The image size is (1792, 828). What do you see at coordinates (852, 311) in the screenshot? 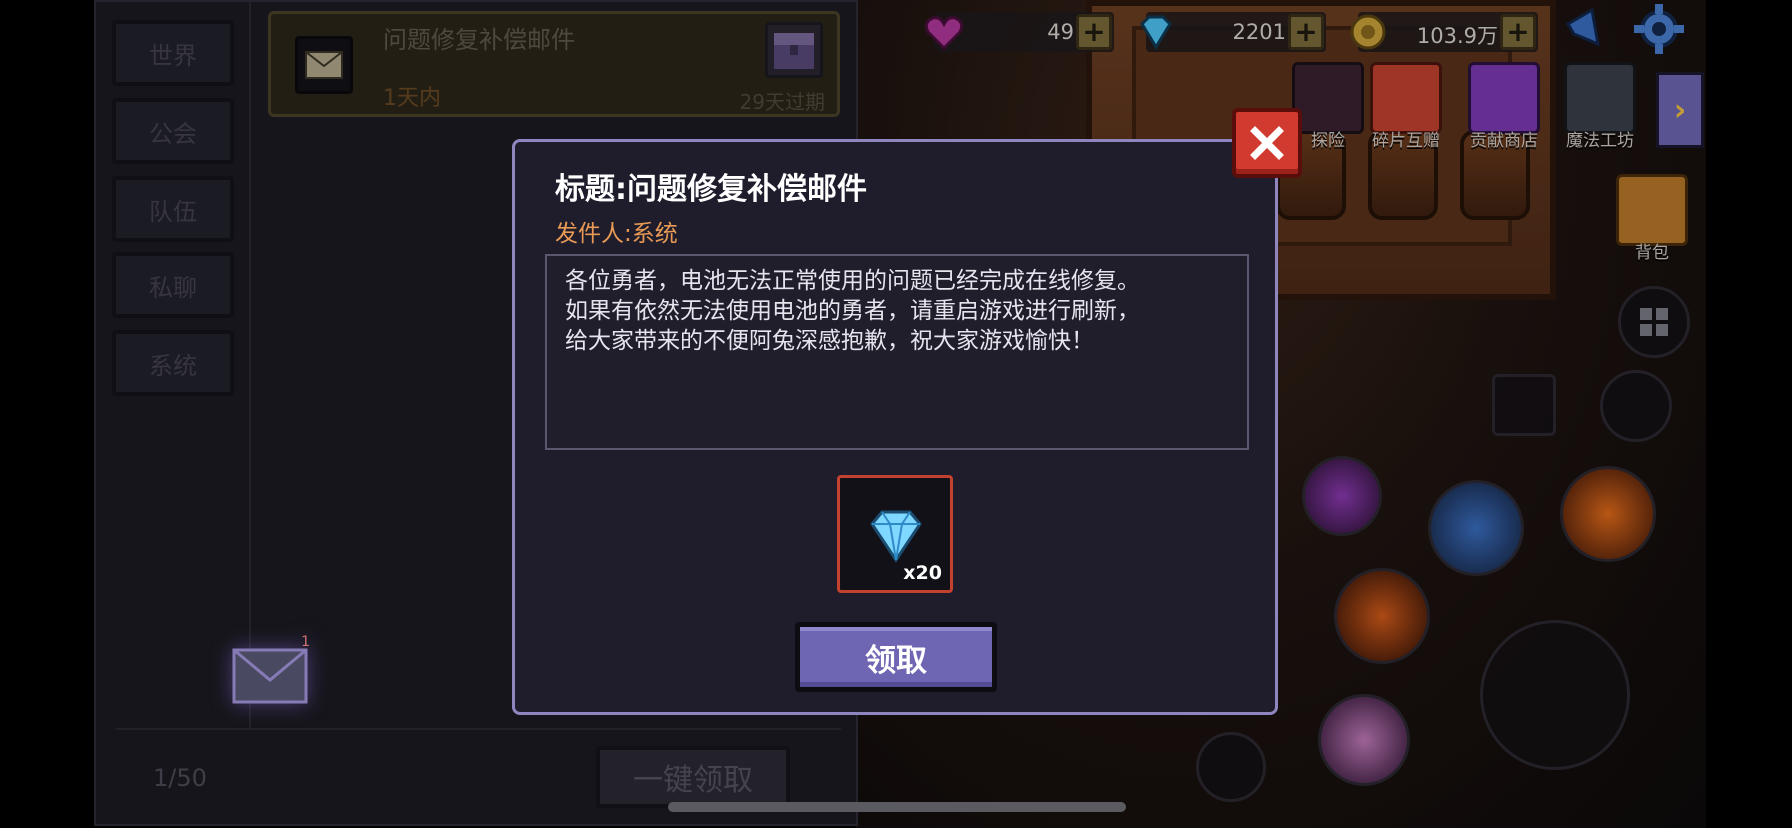
I see `mail-body-line: 如果有依然无法使用电池的勇者，请重启游戏进行刷新，` at bounding box center [852, 311].